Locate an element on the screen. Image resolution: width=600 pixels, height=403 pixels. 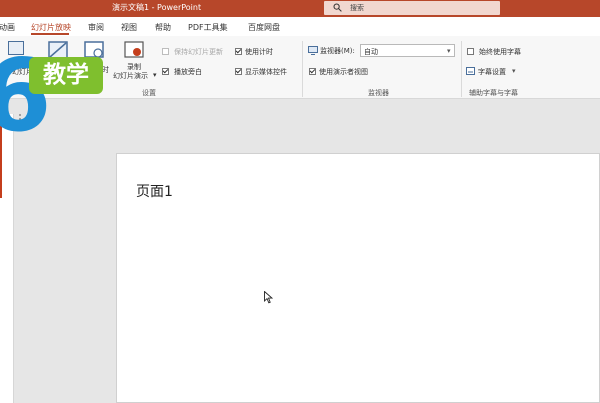
search-icon is located at coordinates (337, 7).